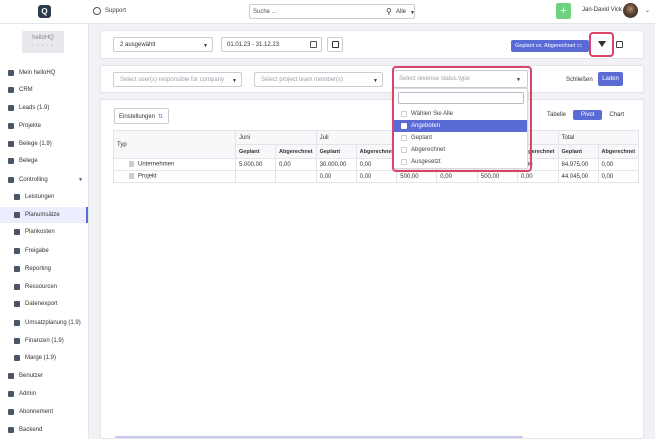  I want to click on sidebar-item-label: Admin, so click(28, 394).